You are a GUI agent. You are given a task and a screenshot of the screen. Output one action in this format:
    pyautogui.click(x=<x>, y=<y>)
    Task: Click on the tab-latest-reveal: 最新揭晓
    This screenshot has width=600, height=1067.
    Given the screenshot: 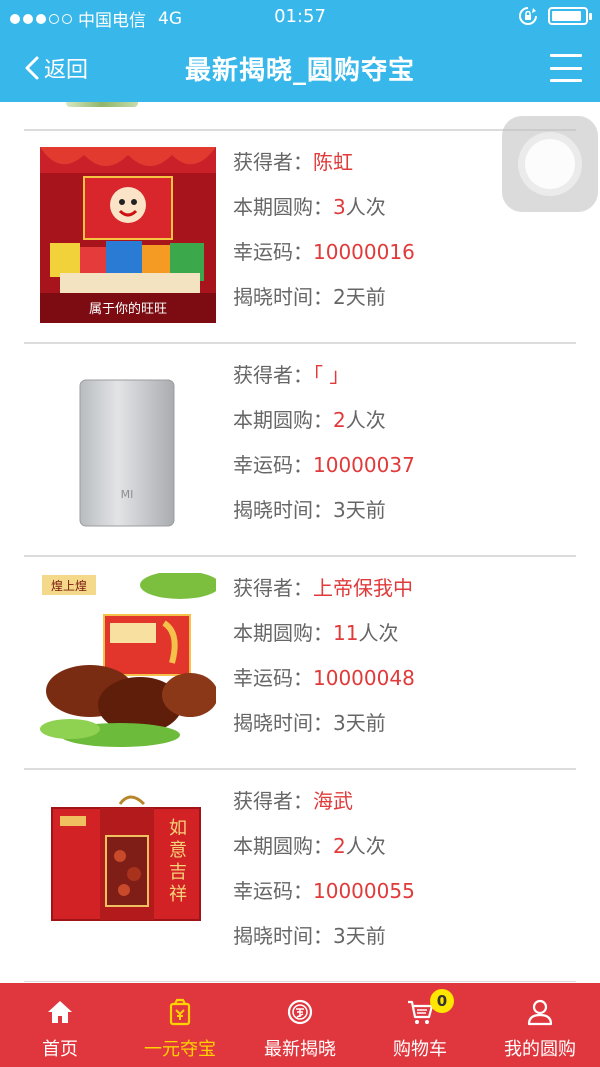 What is the action you would take?
    pyautogui.click(x=300, y=1025)
    